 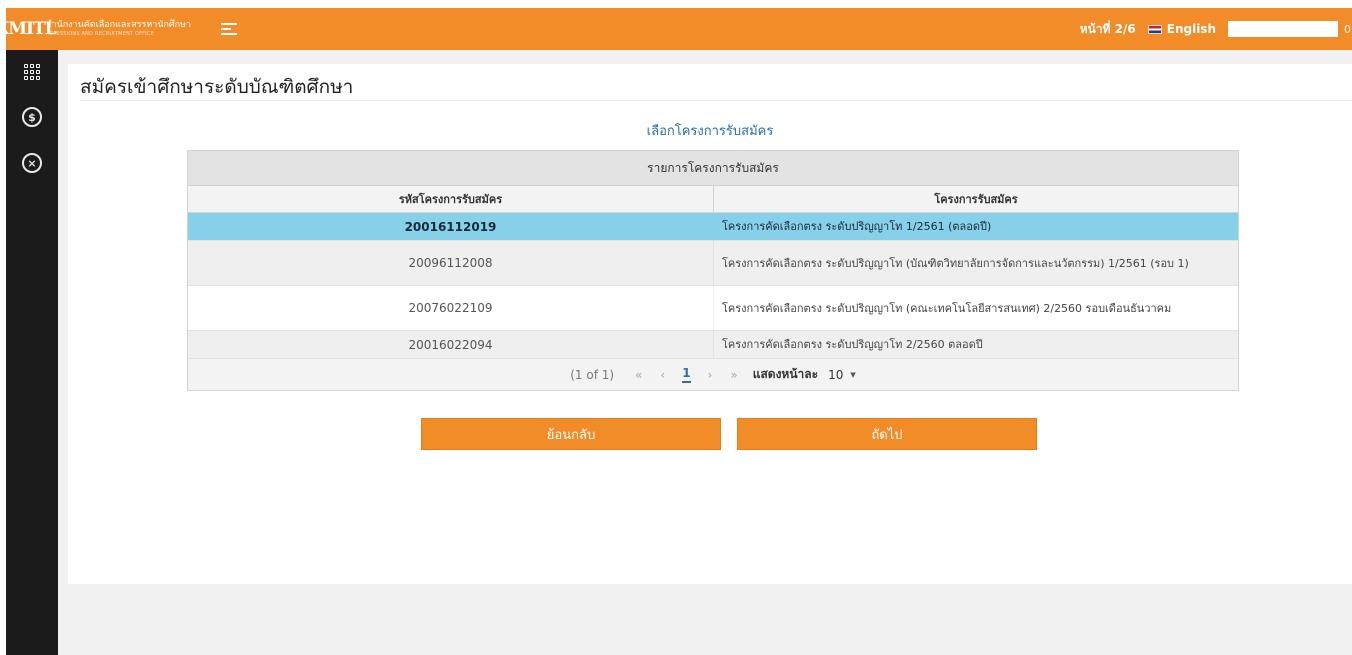 What do you see at coordinates (217, 87) in the screenshot?
I see `page-title: สมัครเข้าศึกษาระดับบัณฑิตศึกษา` at bounding box center [217, 87].